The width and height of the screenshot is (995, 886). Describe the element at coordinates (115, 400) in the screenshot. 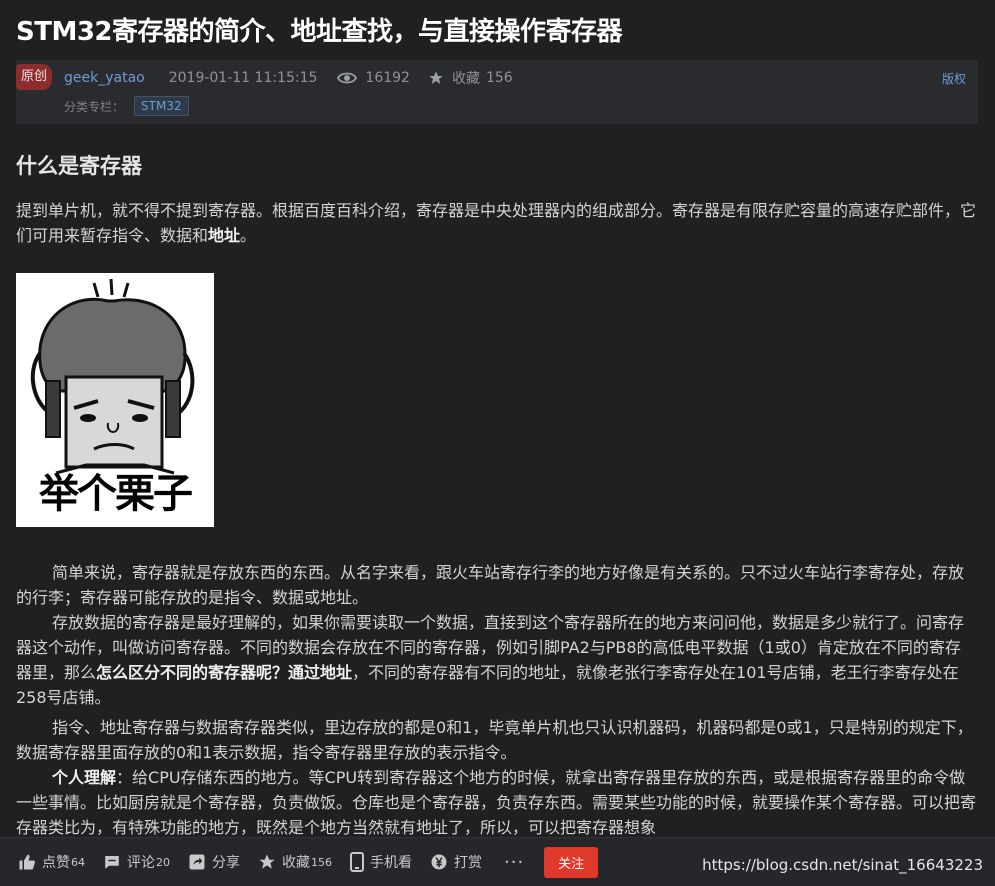

I see `meme-image: 举个栗子` at that location.